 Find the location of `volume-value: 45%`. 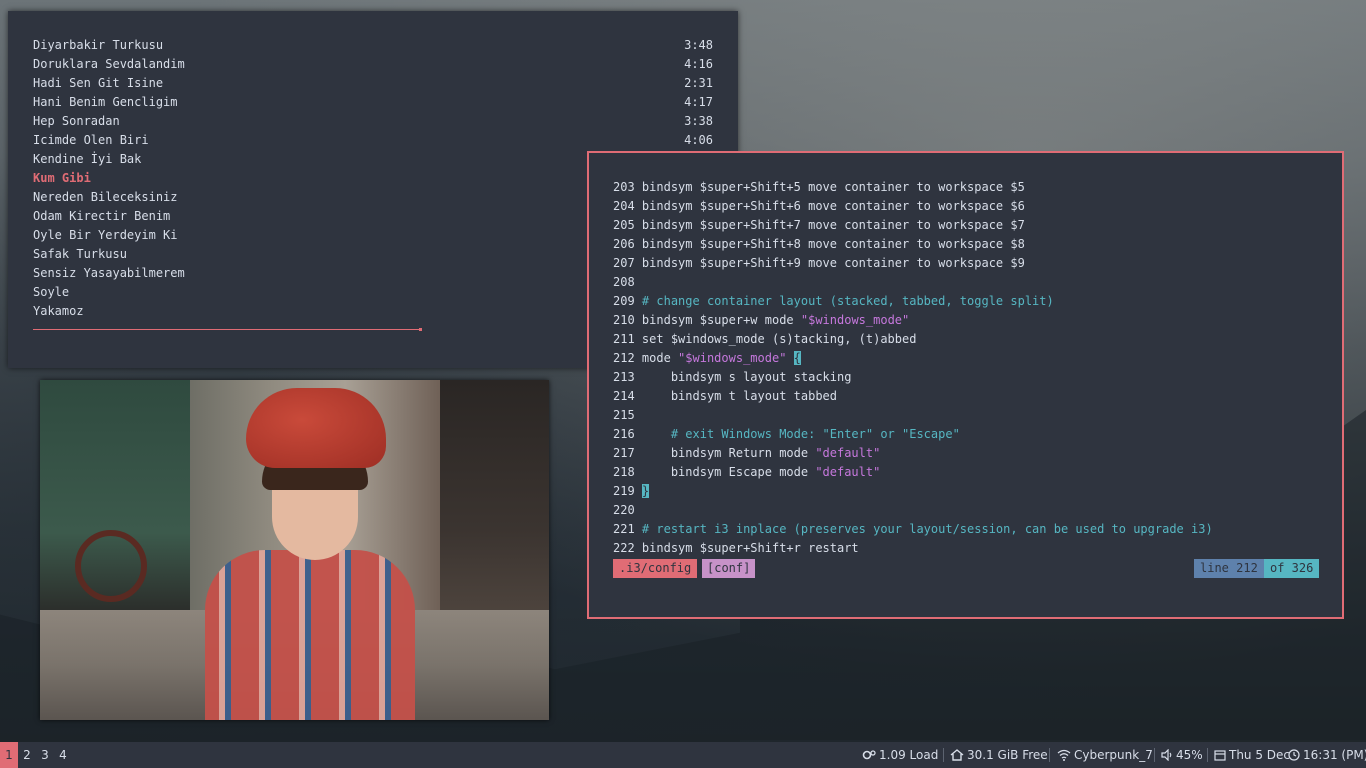

volume-value: 45% is located at coordinates (1189, 755).